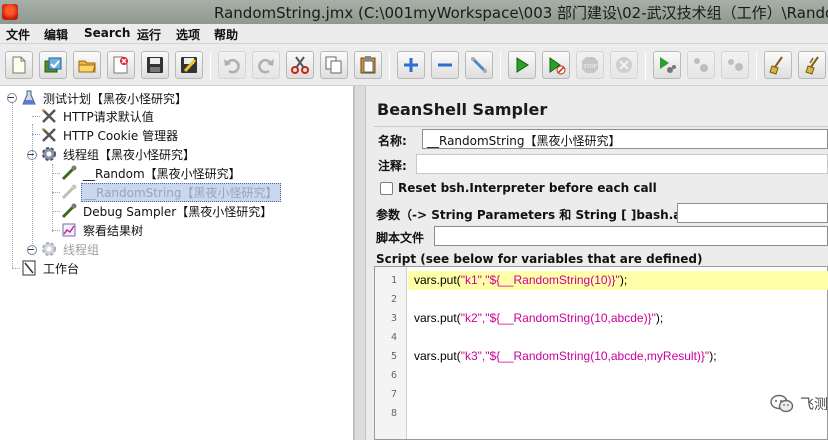 Image resolution: width=828 pixels, height=440 pixels. What do you see at coordinates (393, 375) in the screenshot?
I see `line-number: 6` at bounding box center [393, 375].